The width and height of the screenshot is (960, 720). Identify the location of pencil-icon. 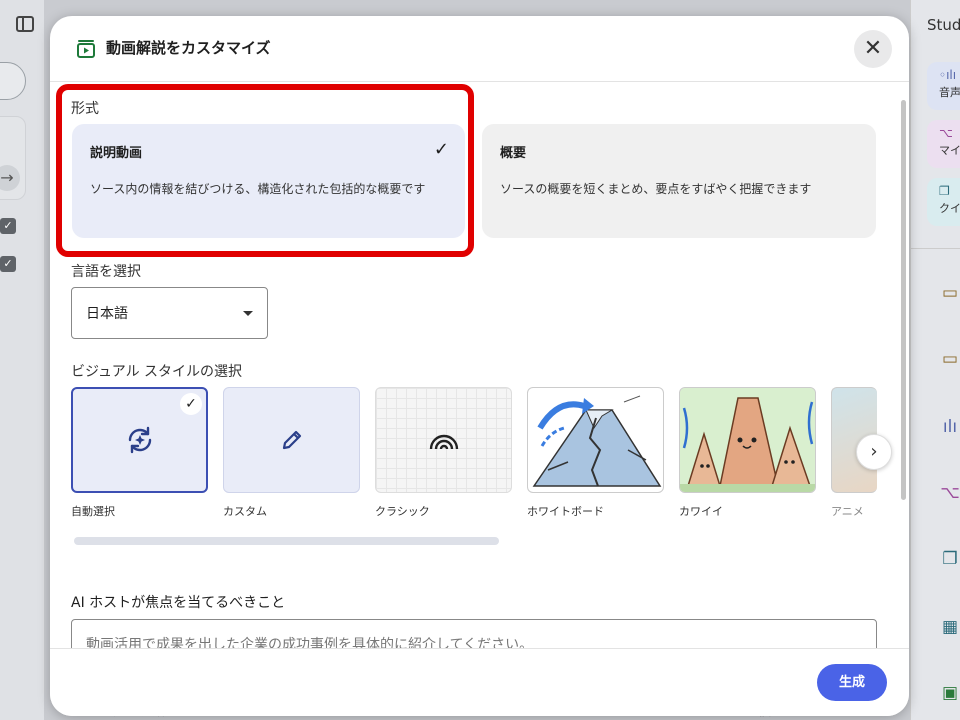
(291, 440).